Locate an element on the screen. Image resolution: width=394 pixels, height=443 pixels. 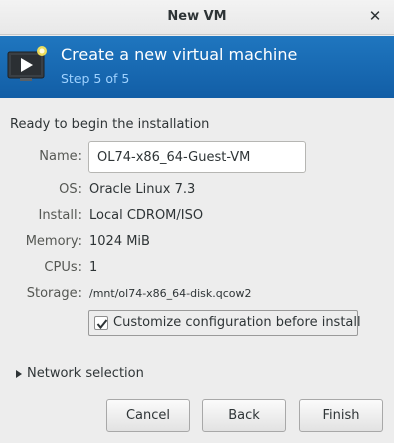
customize-checkbox-label: Customize configuration before install is located at coordinates (237, 322).